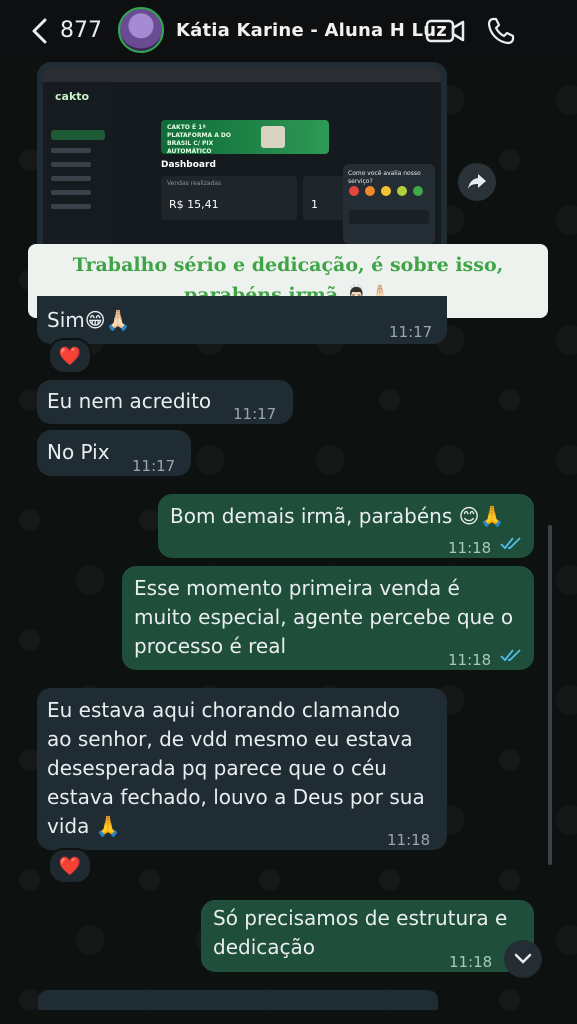  What do you see at coordinates (242, 320) in the screenshot?
I see `incoming-message: Sim😁🙏🏻 11:17` at bounding box center [242, 320].